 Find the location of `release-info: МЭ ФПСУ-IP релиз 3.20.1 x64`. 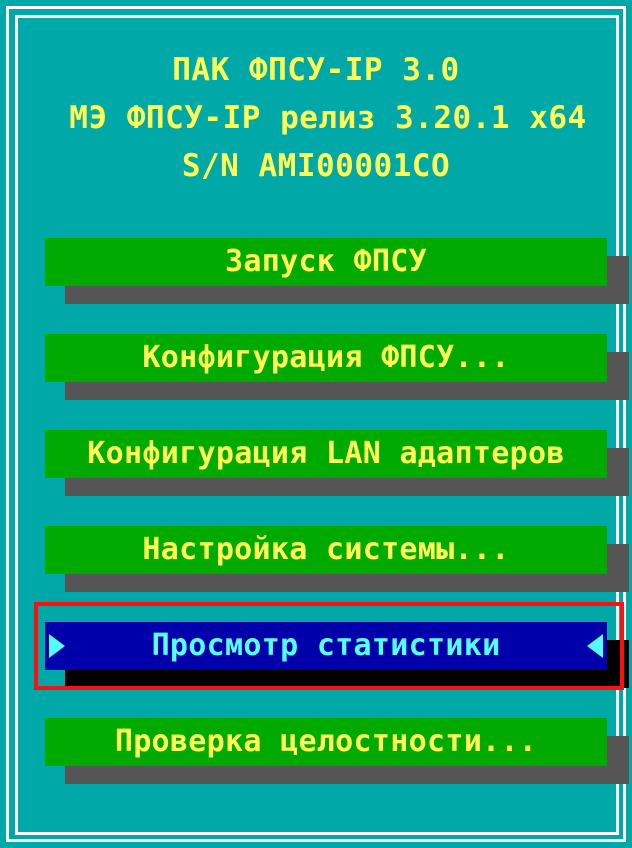

release-info: МЭ ФПСУ-IP релиз 3.20.1 x64 is located at coordinates (328, 118).